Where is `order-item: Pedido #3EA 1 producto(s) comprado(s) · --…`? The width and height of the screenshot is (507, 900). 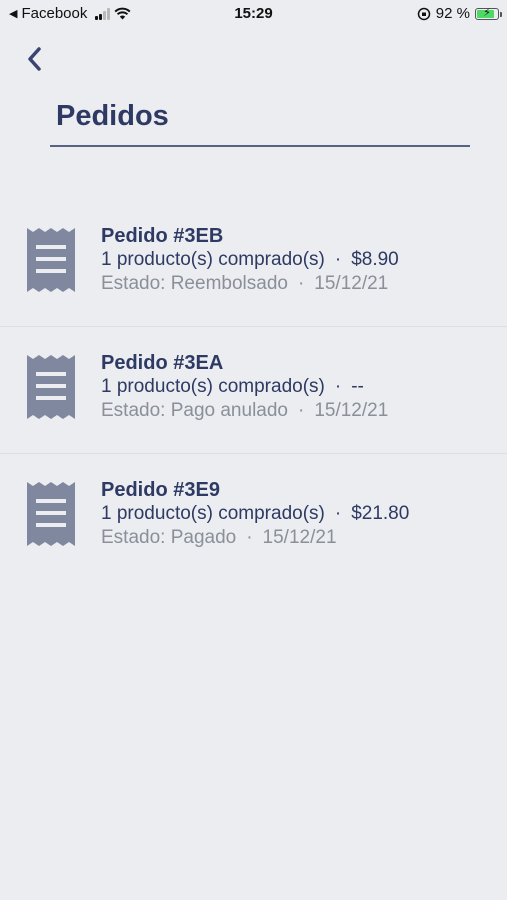
order-item: Pedido #3EA 1 producto(s) comprado(s) · --… is located at coordinates (253, 390).